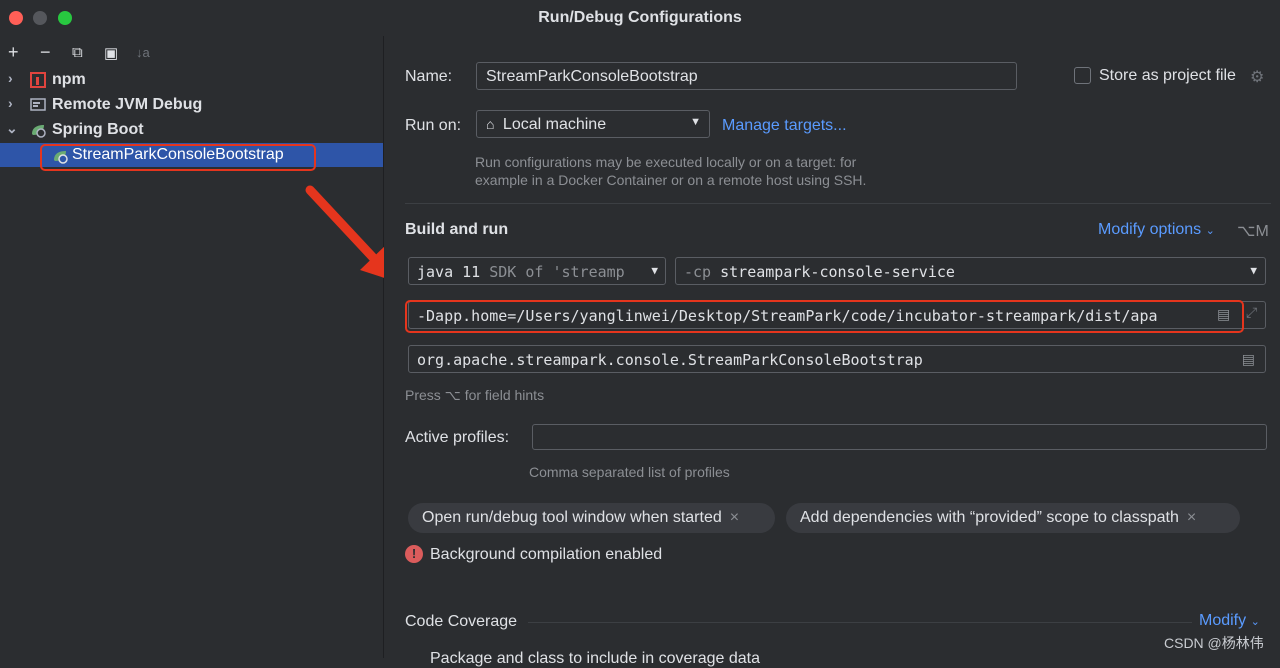  I want to click on modify-label: Modify, so click(1223, 620).